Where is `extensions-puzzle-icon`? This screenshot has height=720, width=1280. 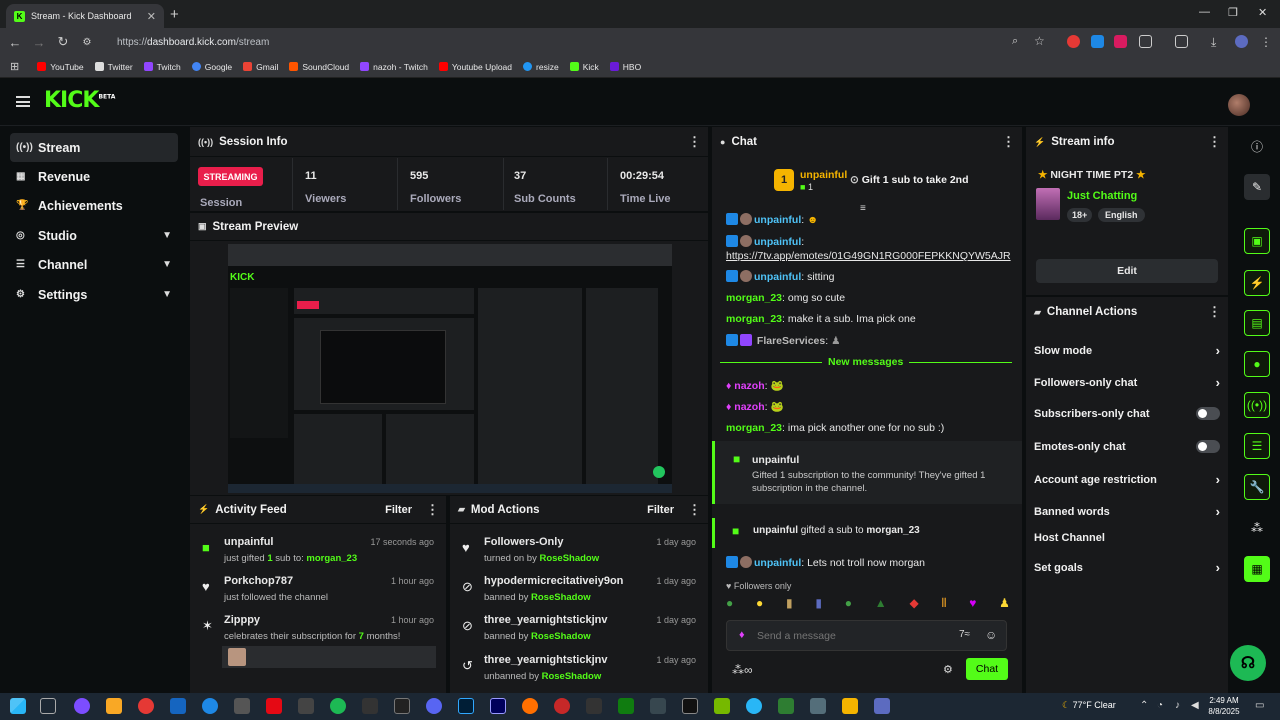 extensions-puzzle-icon is located at coordinates (1145, 41).